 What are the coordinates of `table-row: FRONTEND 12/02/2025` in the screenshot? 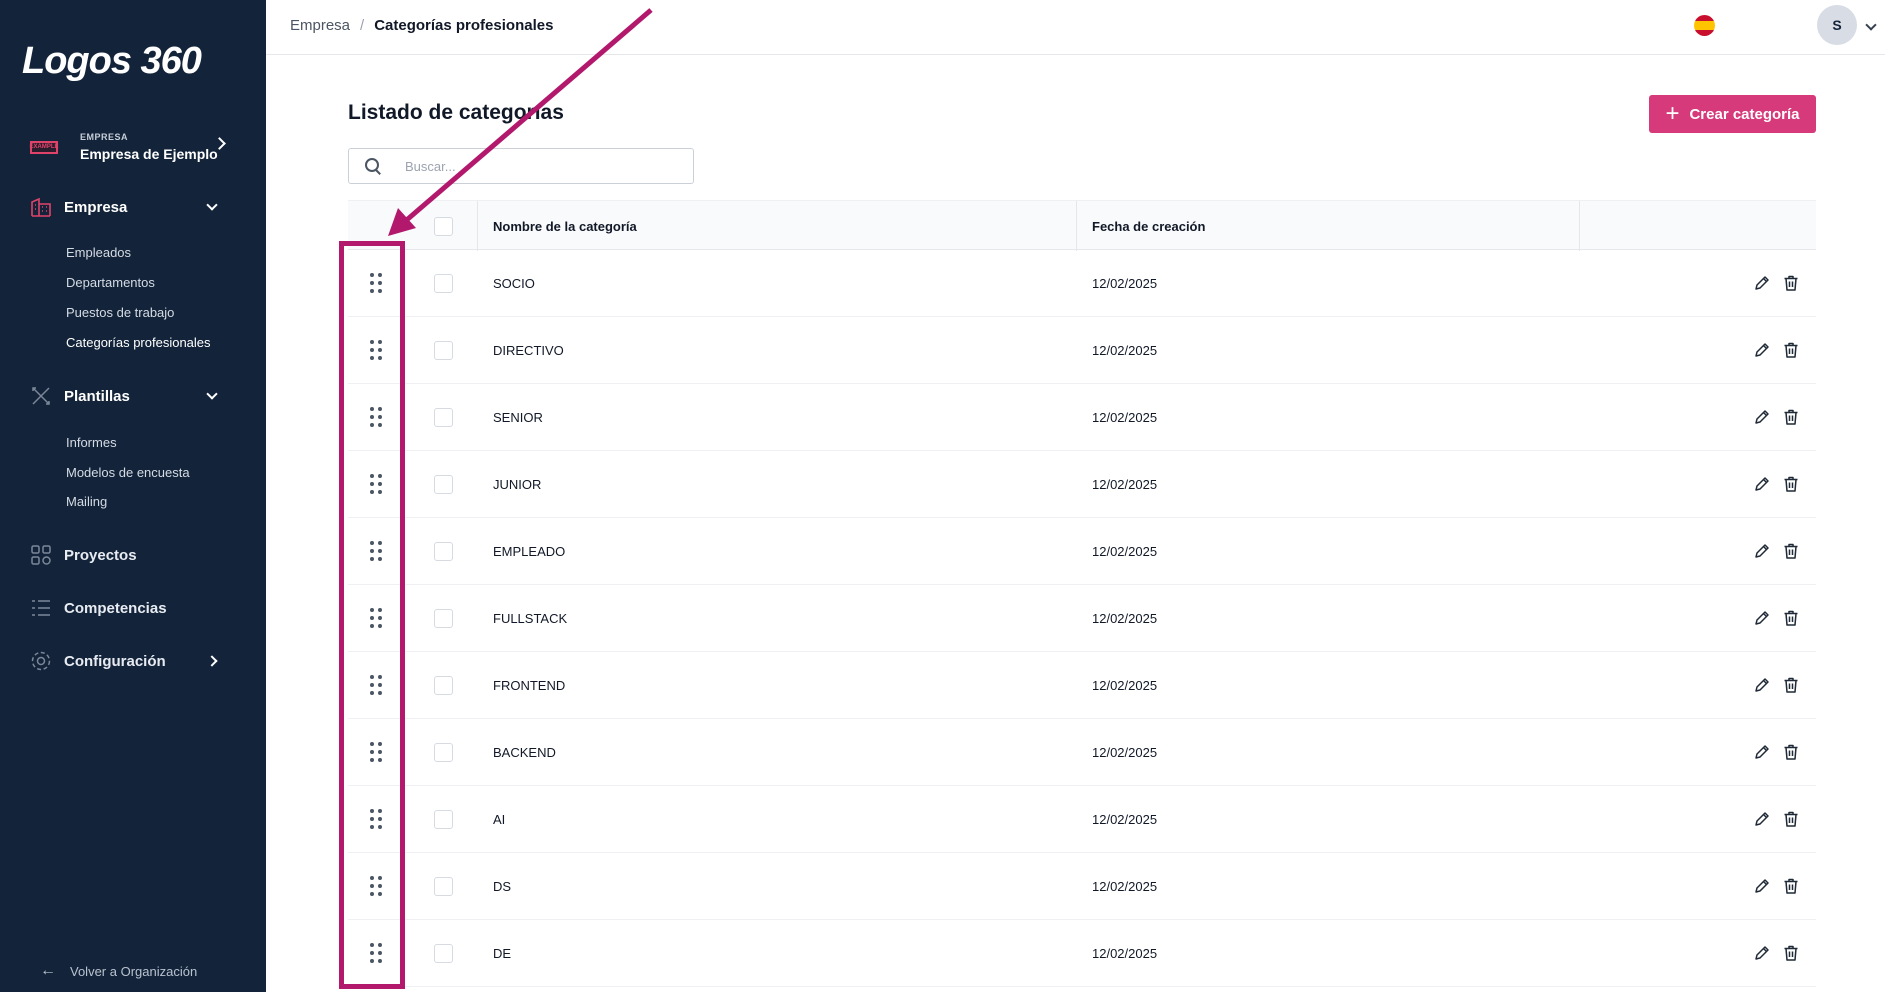 It's located at (1082, 685).